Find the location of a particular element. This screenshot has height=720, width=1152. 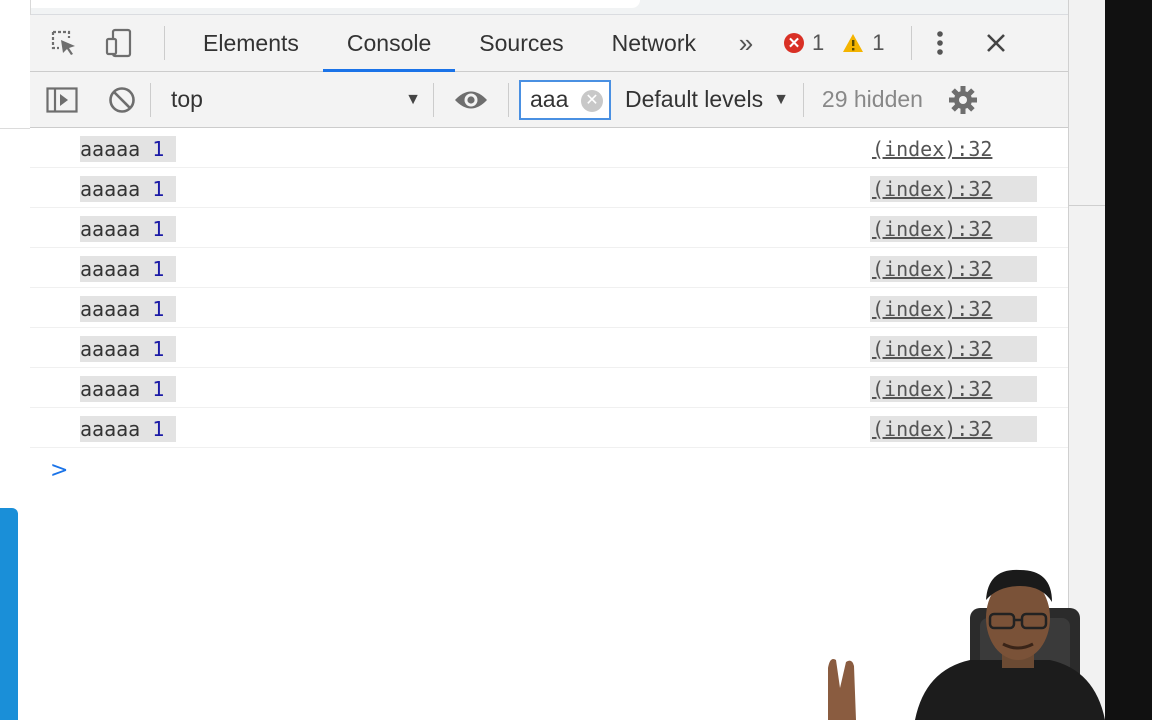

page-content-left is located at coordinates (15, 360).